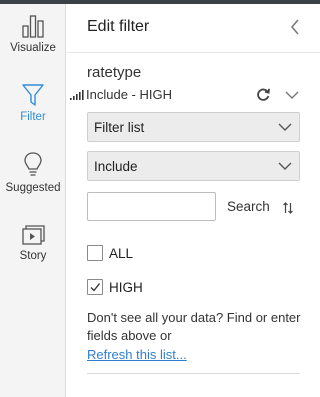 Image resolution: width=320 pixels, height=397 pixels. What do you see at coordinates (77, 95) in the screenshot?
I see `signal-bars-icon` at bounding box center [77, 95].